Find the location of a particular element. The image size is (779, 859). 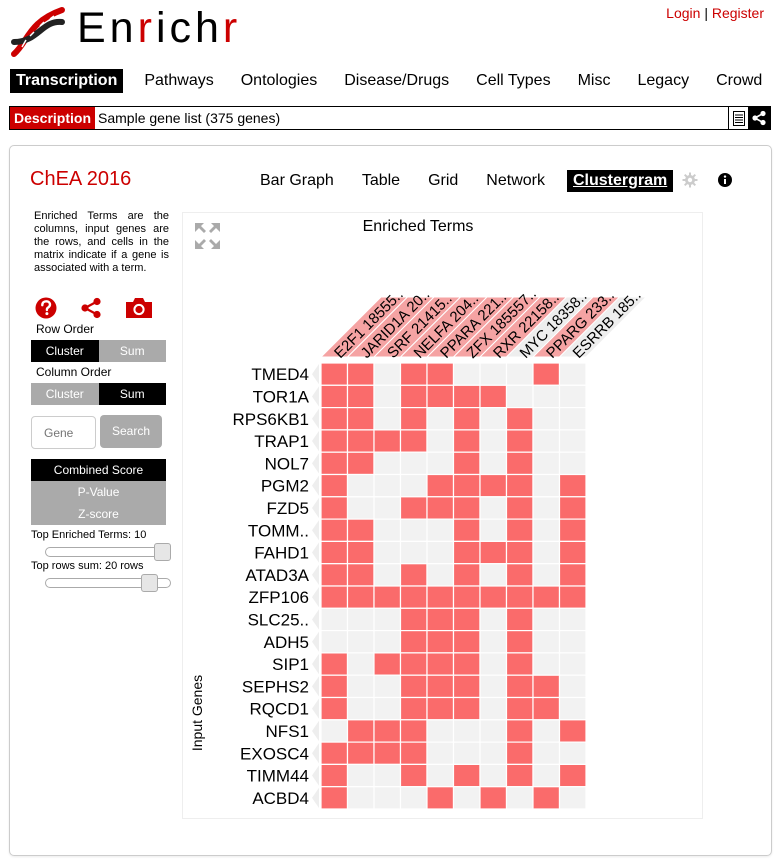

row-label: SIP1 is located at coordinates (290, 664).